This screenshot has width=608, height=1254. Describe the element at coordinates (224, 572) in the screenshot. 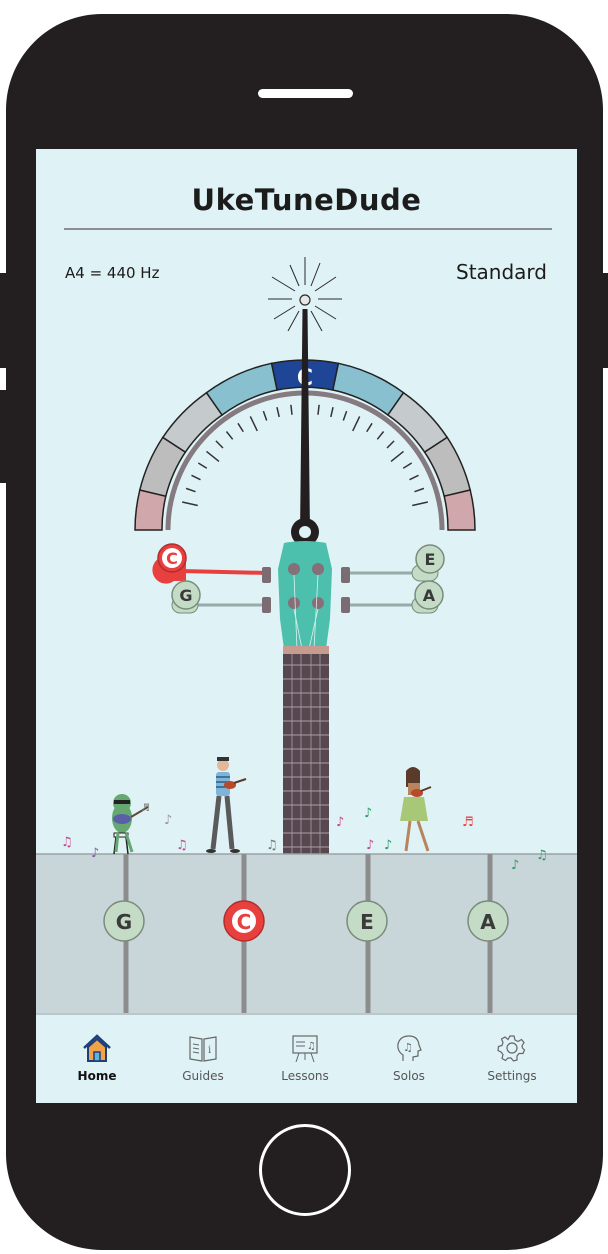

I see `string-c-tension` at that location.